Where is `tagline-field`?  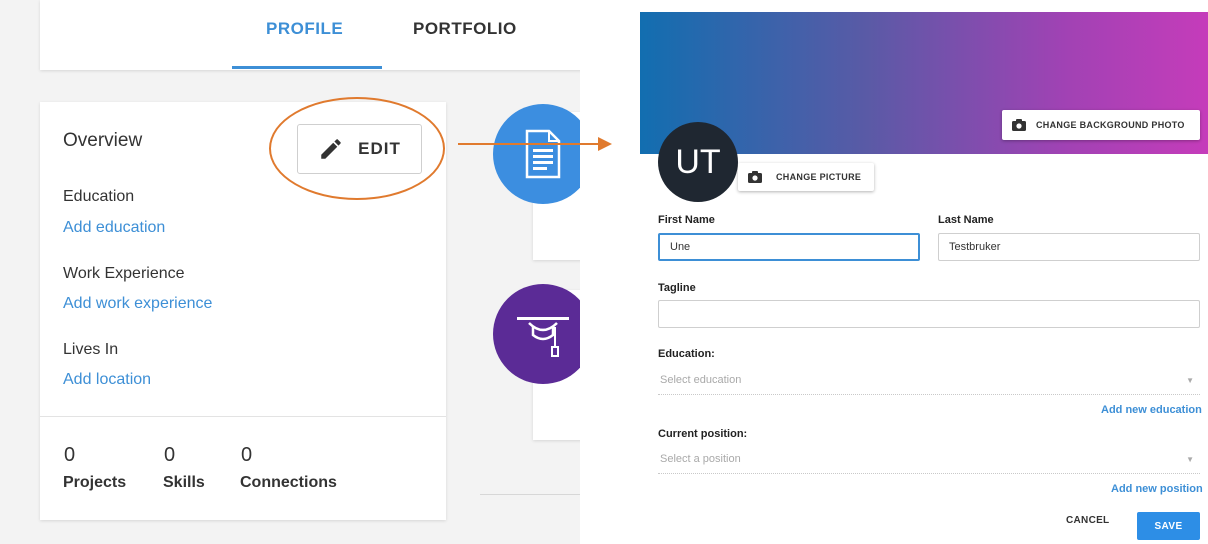
tagline-field is located at coordinates (929, 314).